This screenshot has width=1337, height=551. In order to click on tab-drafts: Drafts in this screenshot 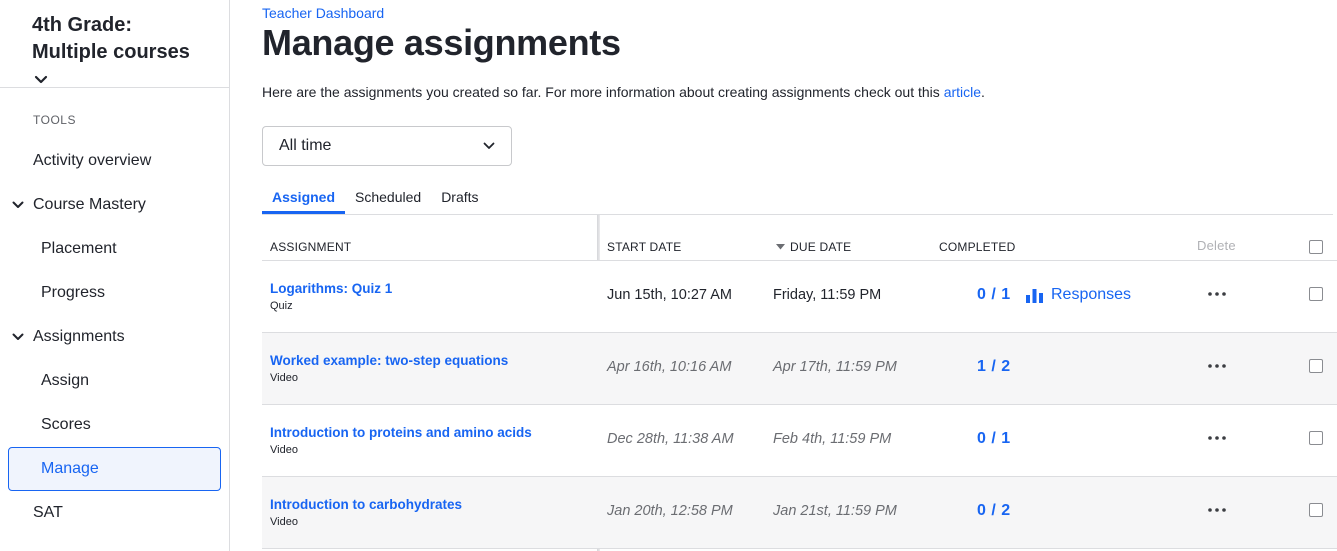, I will do `click(459, 197)`.